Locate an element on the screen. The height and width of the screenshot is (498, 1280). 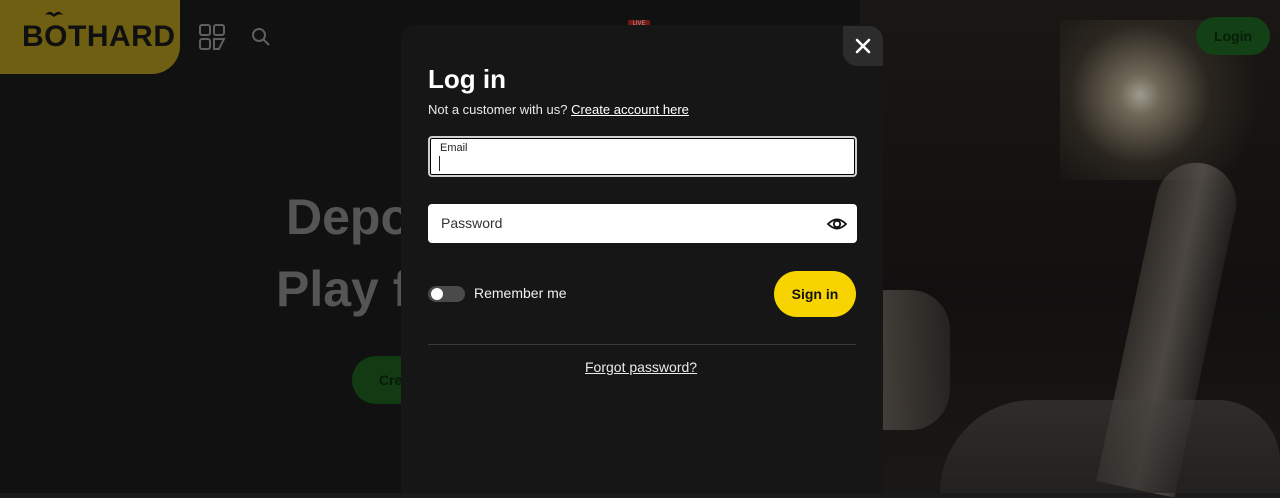
password-placeholder: Password is located at coordinates (472, 223).